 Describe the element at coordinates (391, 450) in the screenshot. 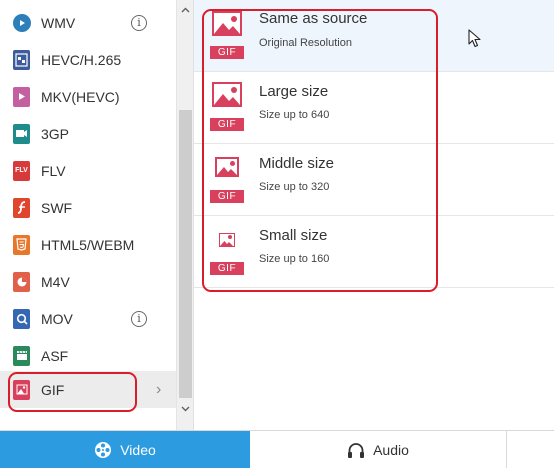

I see `tab-label: Audio` at that location.